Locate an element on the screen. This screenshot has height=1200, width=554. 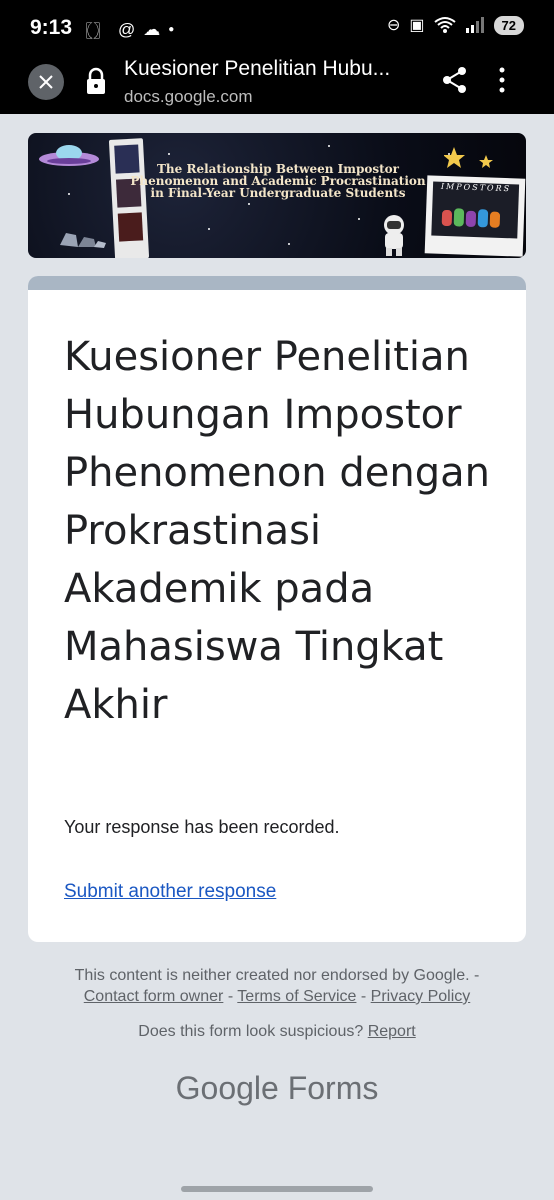
astronaut-image is located at coordinates (394, 235).